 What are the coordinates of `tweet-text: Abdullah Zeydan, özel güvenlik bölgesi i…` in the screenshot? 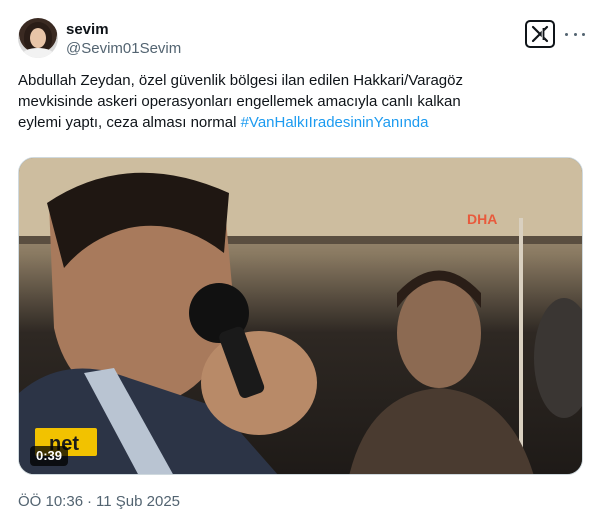 It's located at (301, 101).